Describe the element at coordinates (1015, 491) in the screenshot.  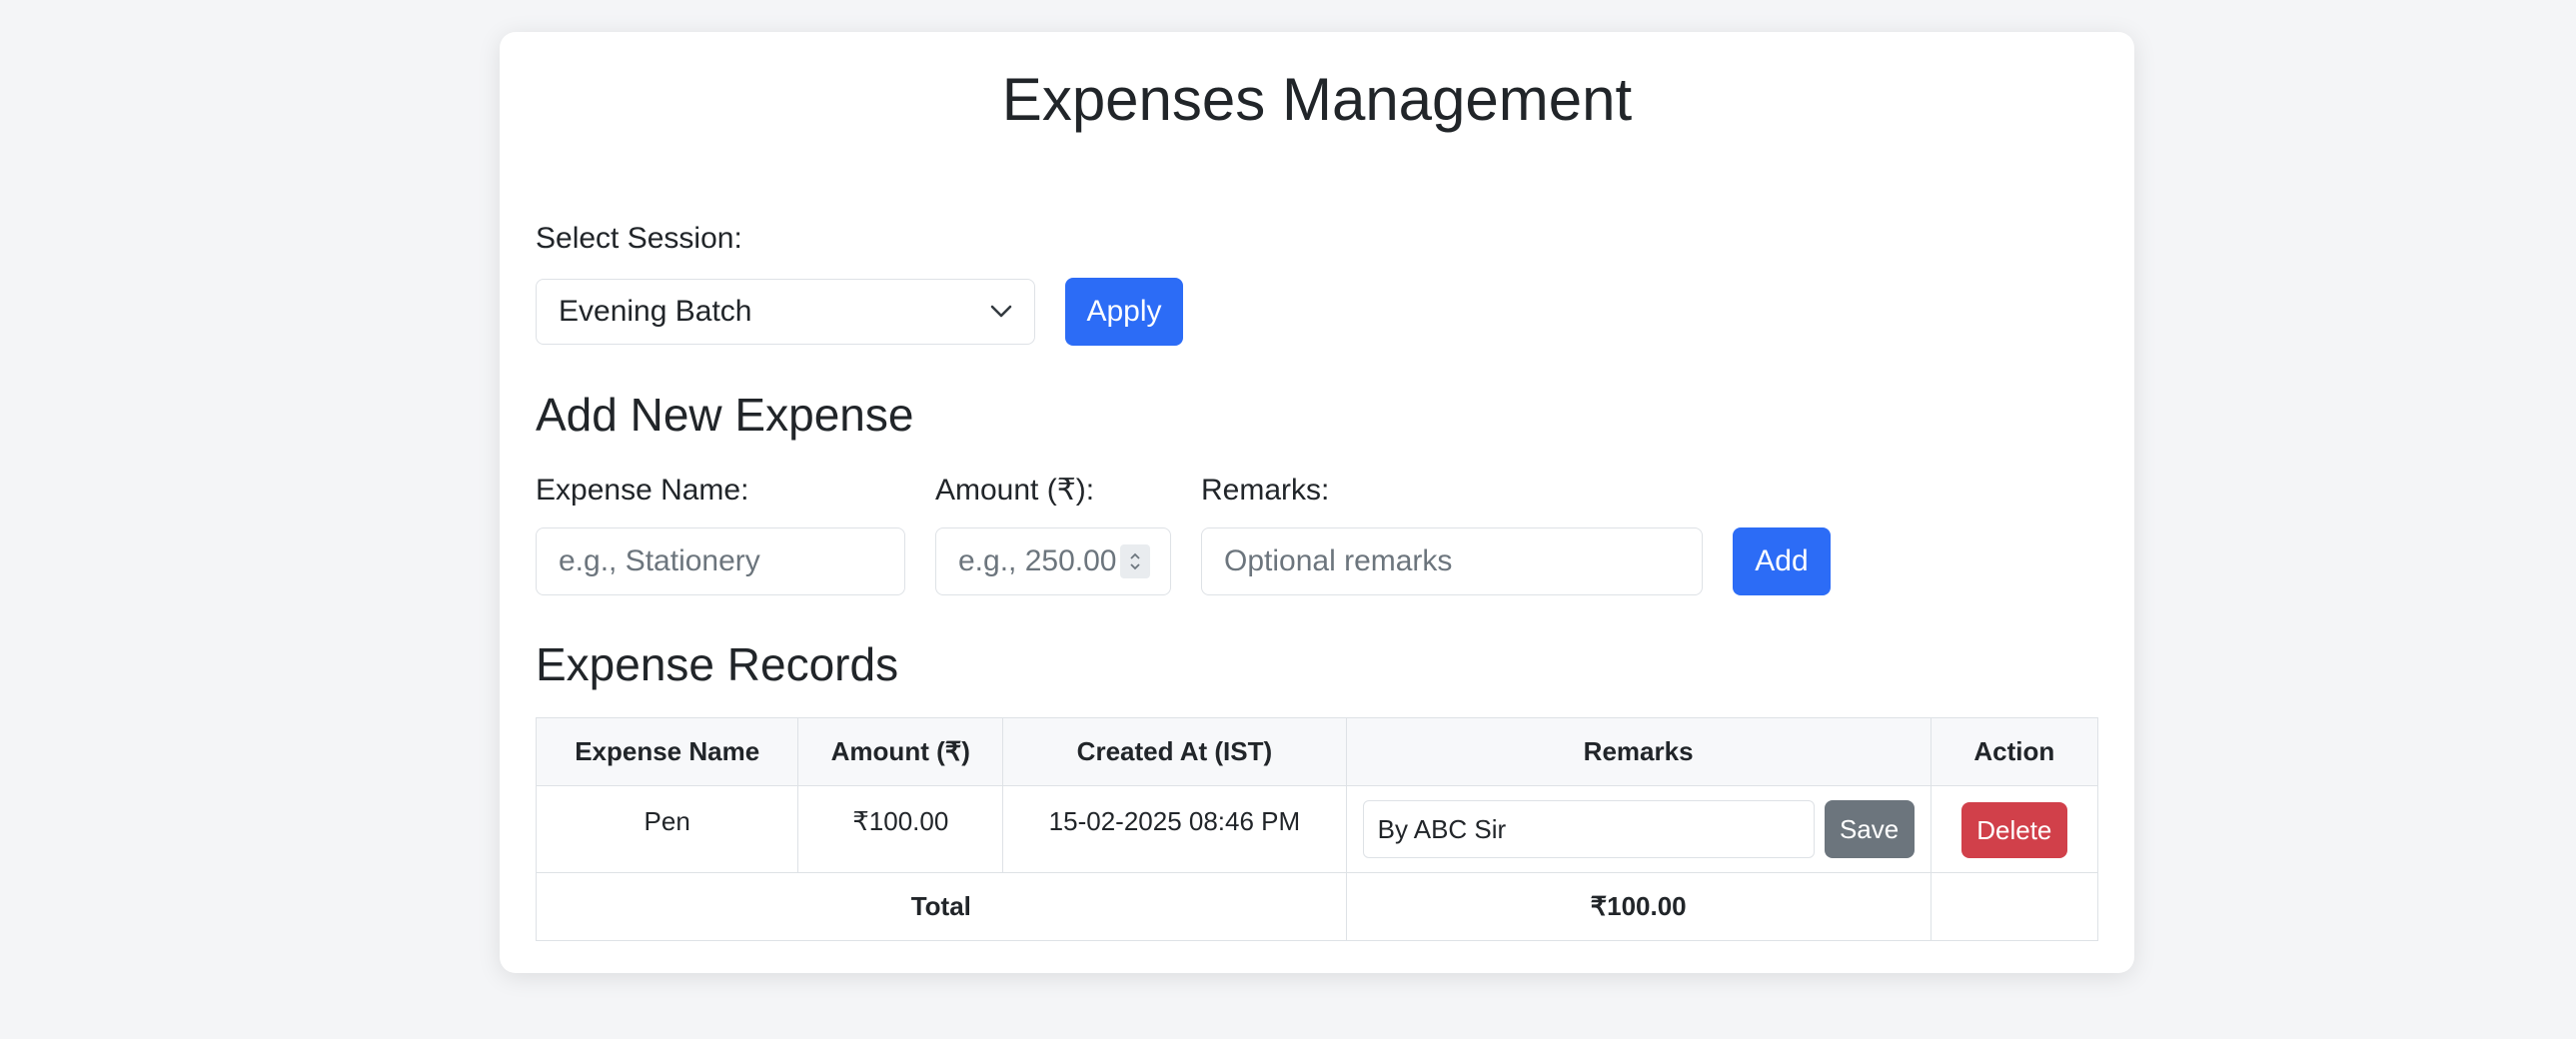
I see `amount-label: Amount (₹):` at that location.